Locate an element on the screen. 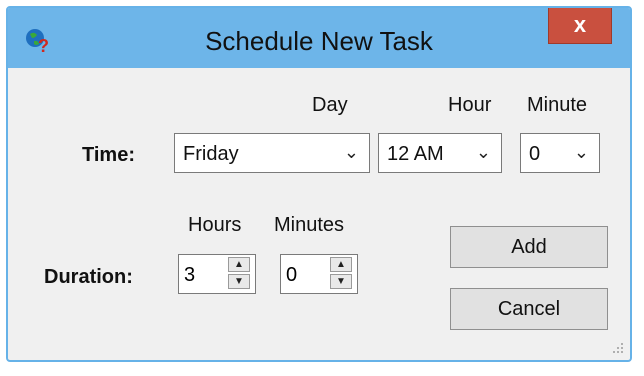 This screenshot has height=376, width=644. hour-header: Hour is located at coordinates (470, 105).